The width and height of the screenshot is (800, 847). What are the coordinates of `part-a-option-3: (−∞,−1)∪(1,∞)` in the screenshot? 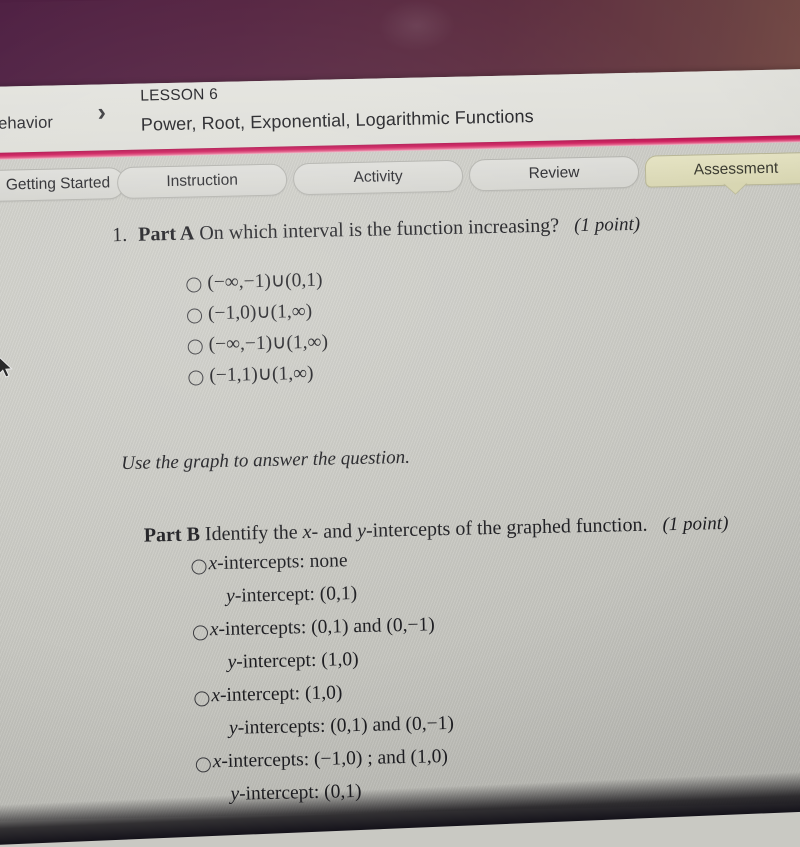 It's located at (257, 348).